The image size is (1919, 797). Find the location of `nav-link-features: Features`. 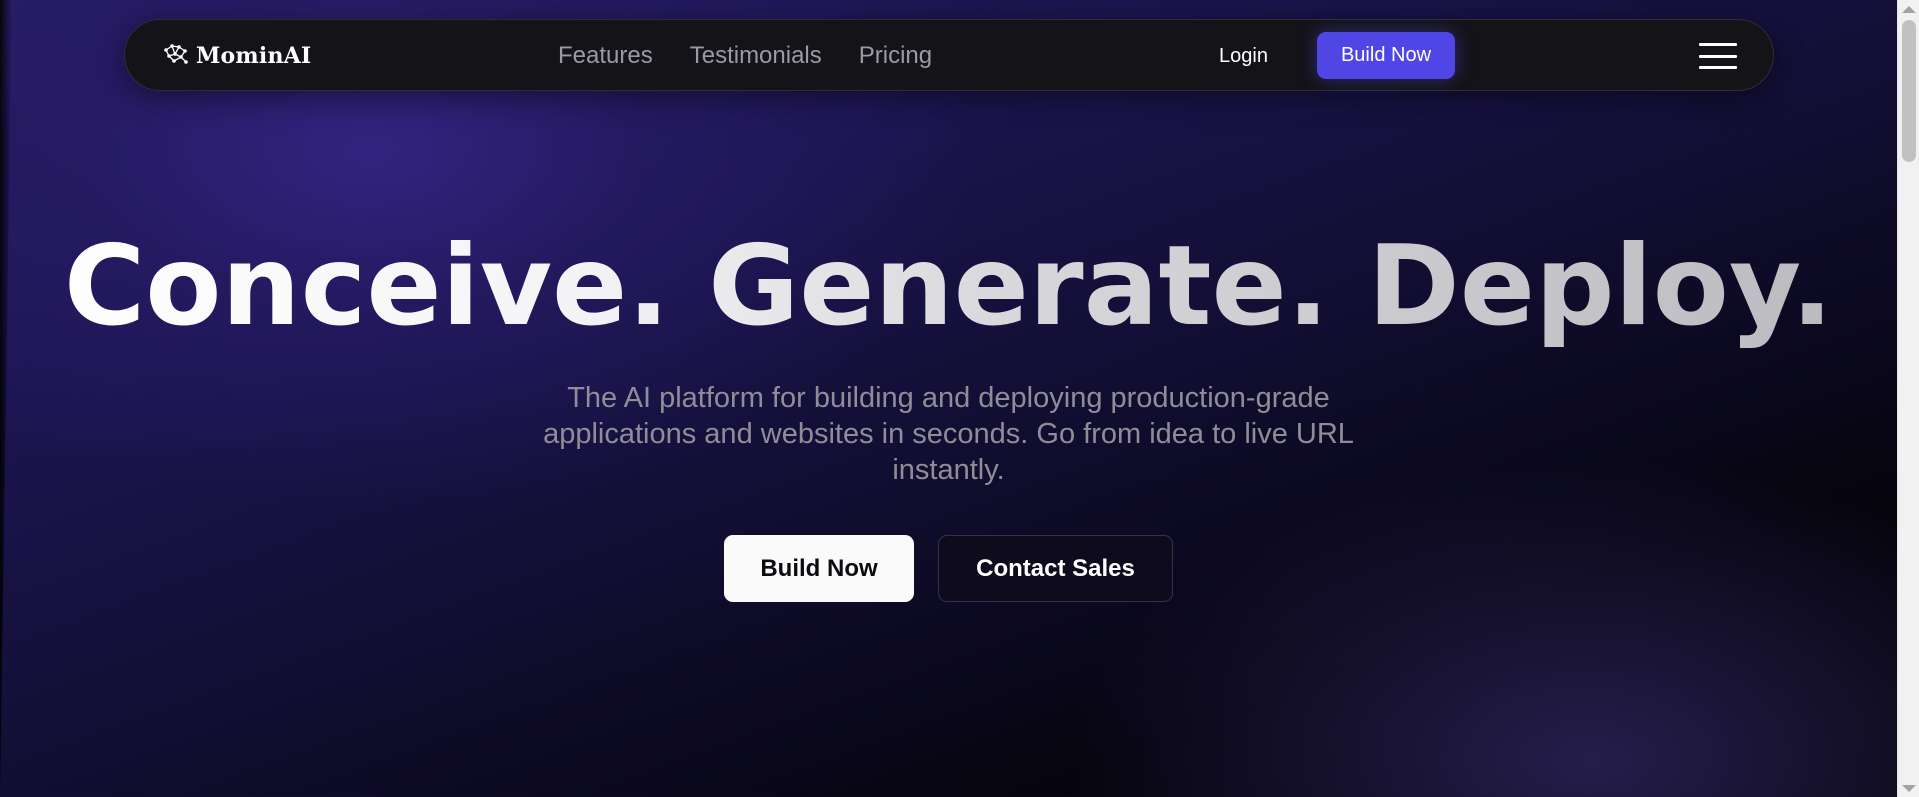

nav-link-features: Features is located at coordinates (605, 56).